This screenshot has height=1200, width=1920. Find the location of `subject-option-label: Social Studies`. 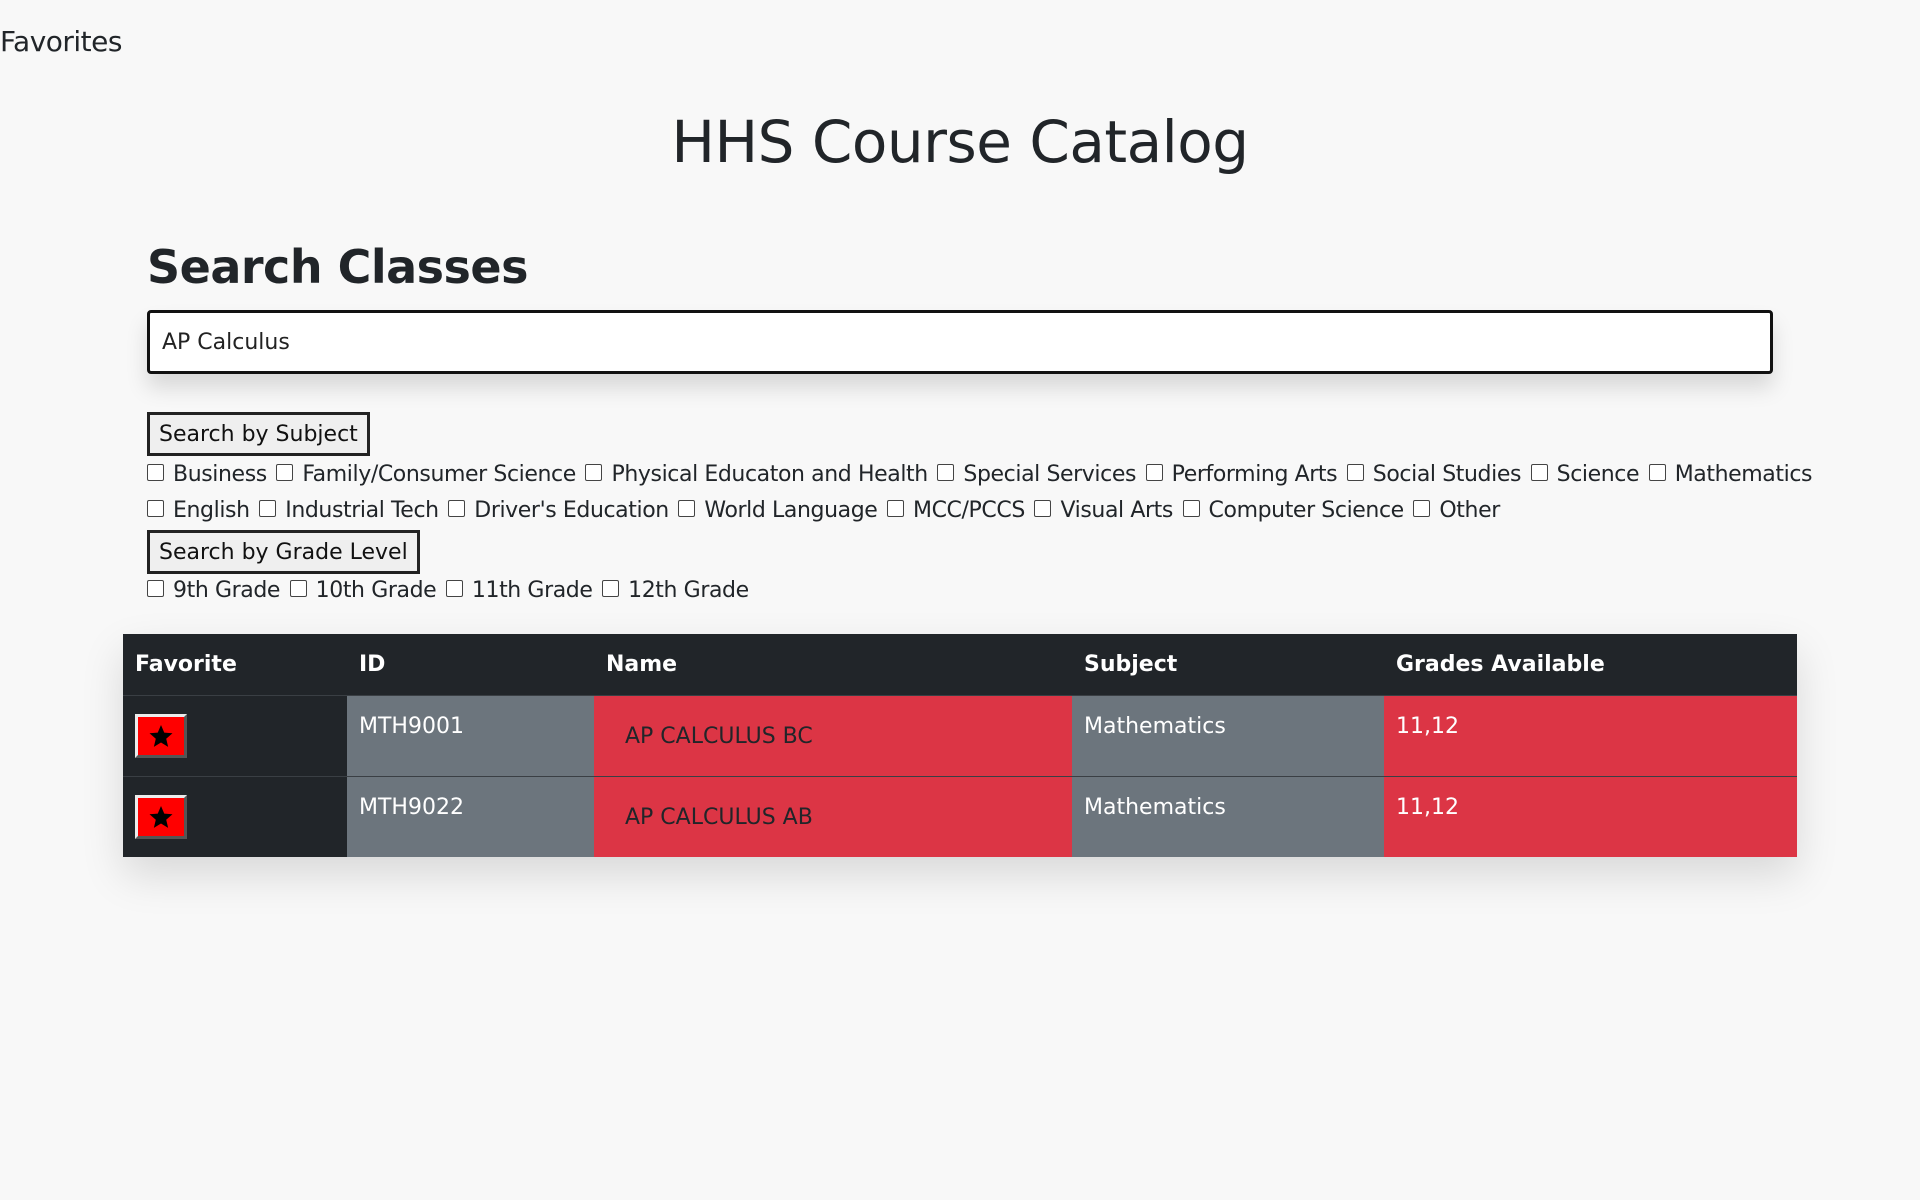

subject-option-label: Social Studies is located at coordinates (1447, 474).